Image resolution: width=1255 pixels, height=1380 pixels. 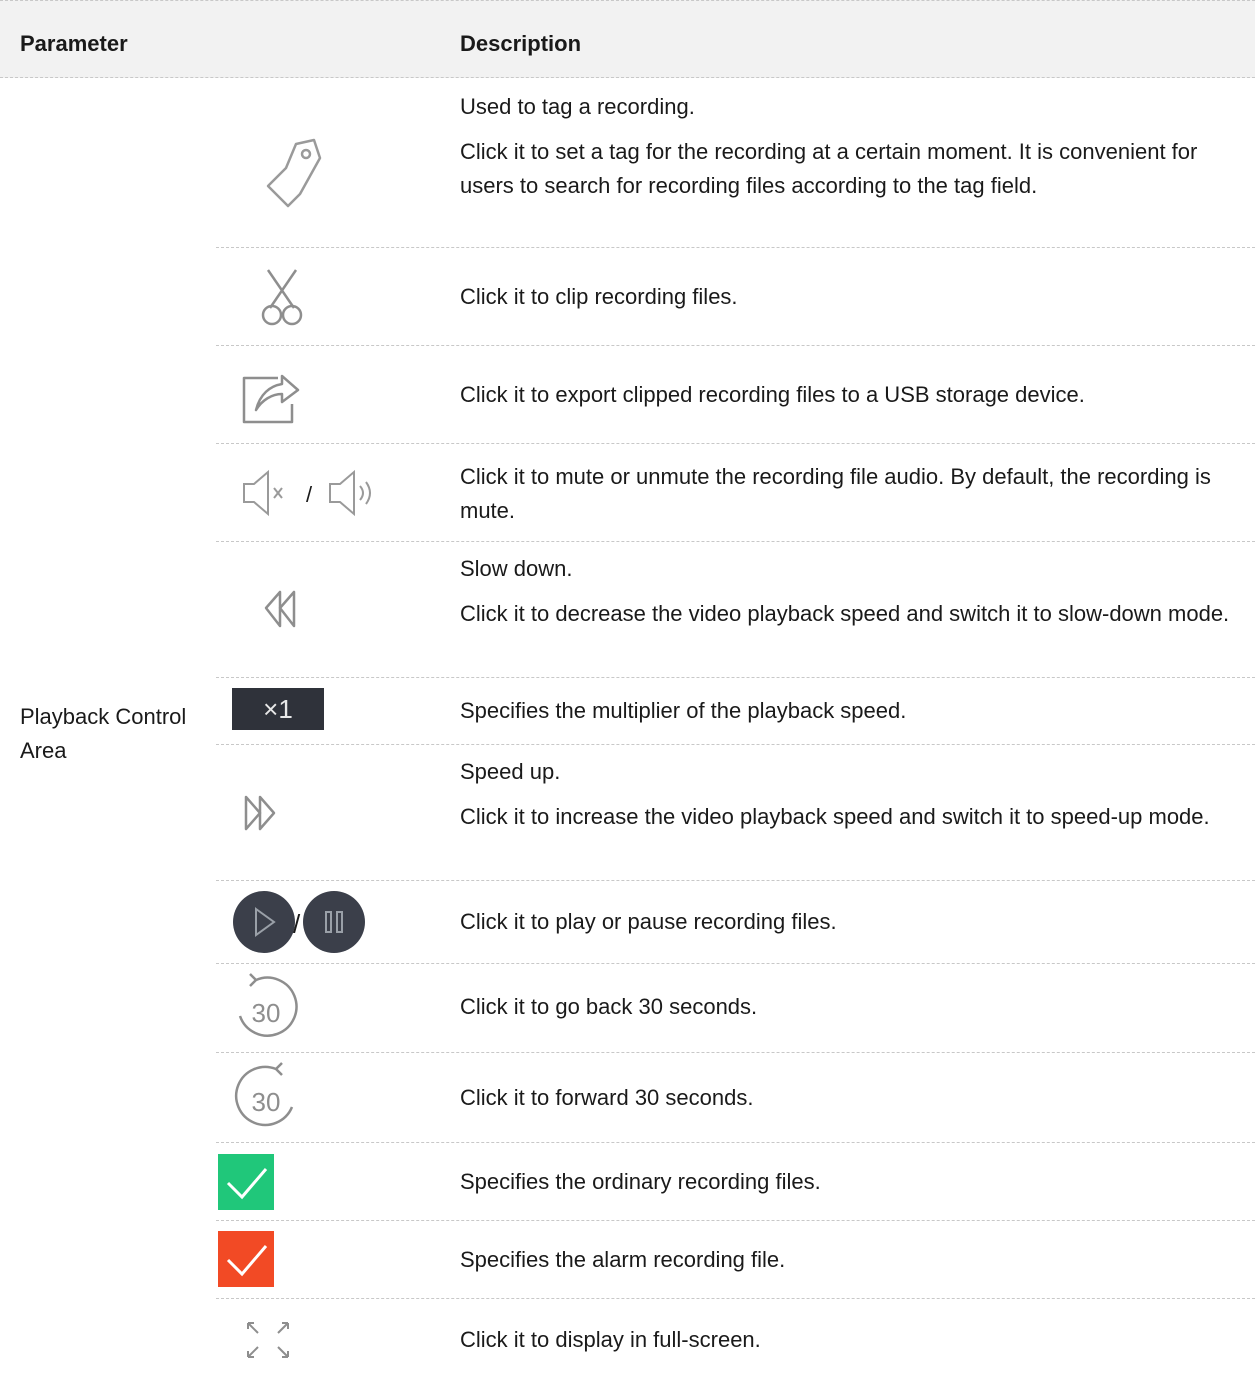 I want to click on desc-line: Click it to clip recording files., so click(x=599, y=296).